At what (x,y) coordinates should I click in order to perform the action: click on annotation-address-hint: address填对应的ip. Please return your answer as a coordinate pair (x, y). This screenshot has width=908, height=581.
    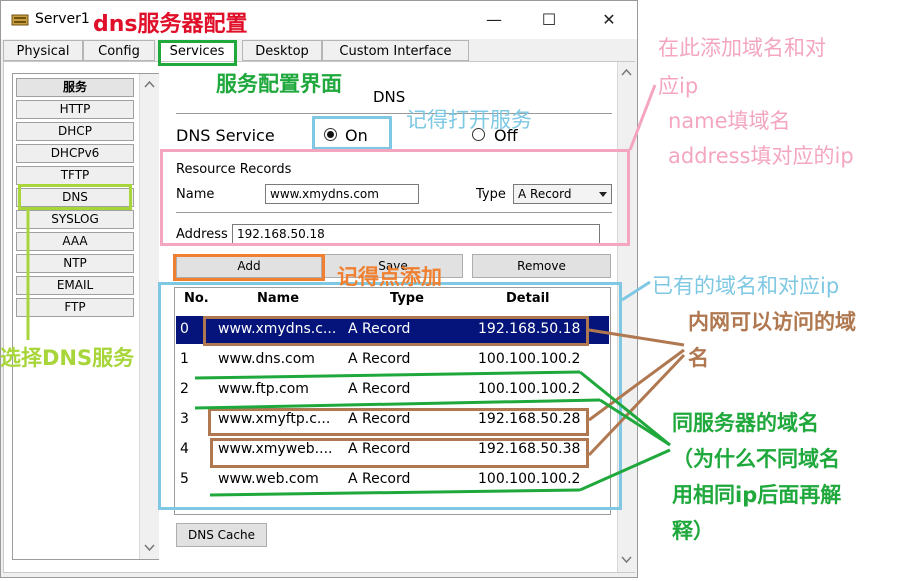
    Looking at the image, I should click on (761, 156).